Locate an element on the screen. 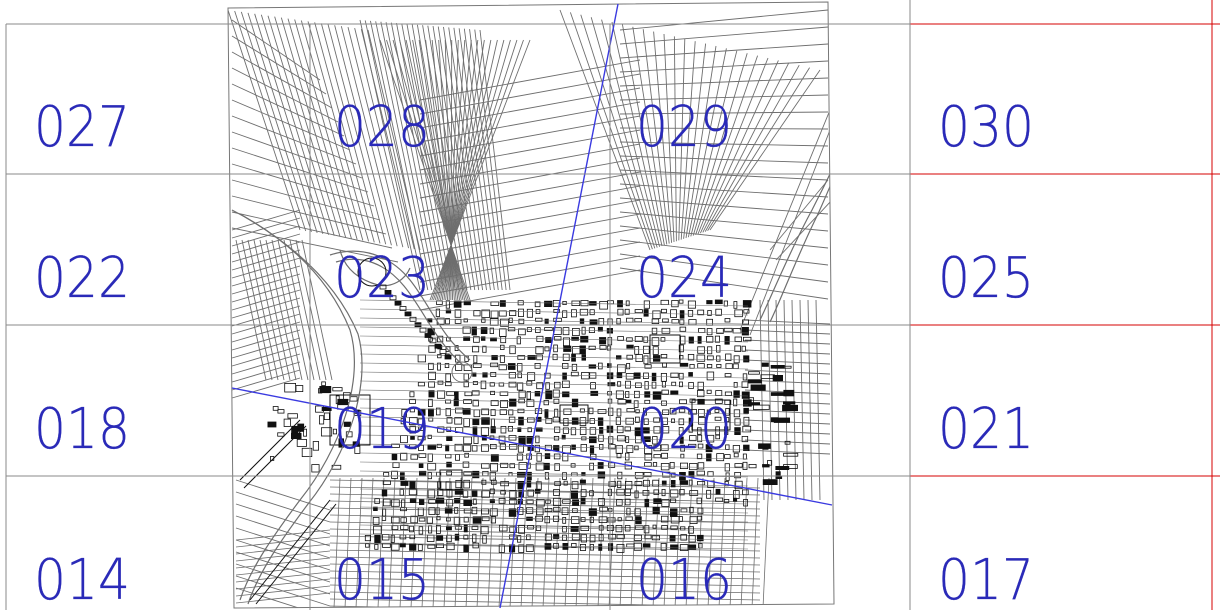 The height and width of the screenshot is (614, 1220). sheet-label: 019 is located at coordinates (382, 429).